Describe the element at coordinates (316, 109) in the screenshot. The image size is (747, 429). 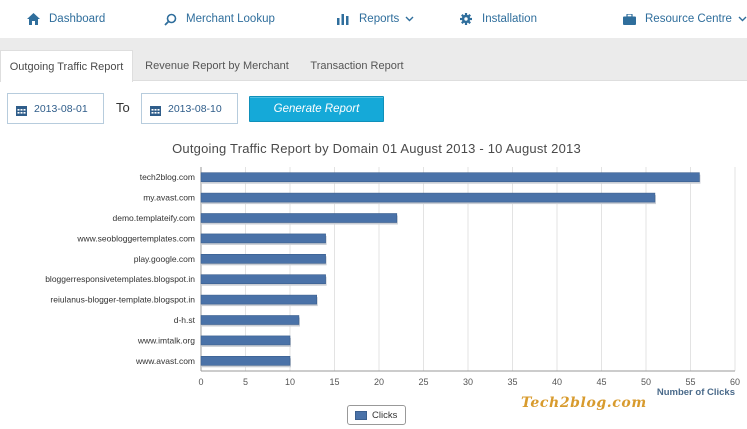
I see `generate-report-button: Generate Report` at that location.